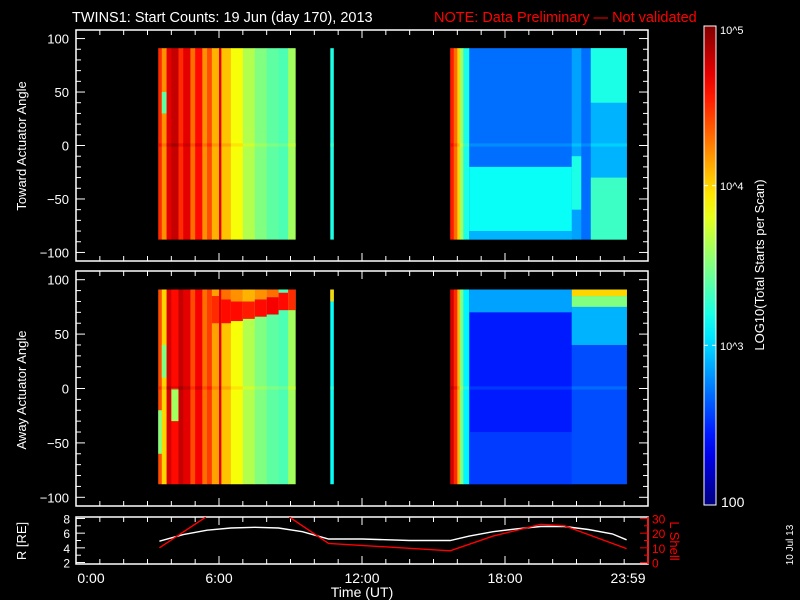 Image resolution: width=800 pixels, height=600 pixels. I want to click on x-tick-label: 0:00, so click(90, 578).